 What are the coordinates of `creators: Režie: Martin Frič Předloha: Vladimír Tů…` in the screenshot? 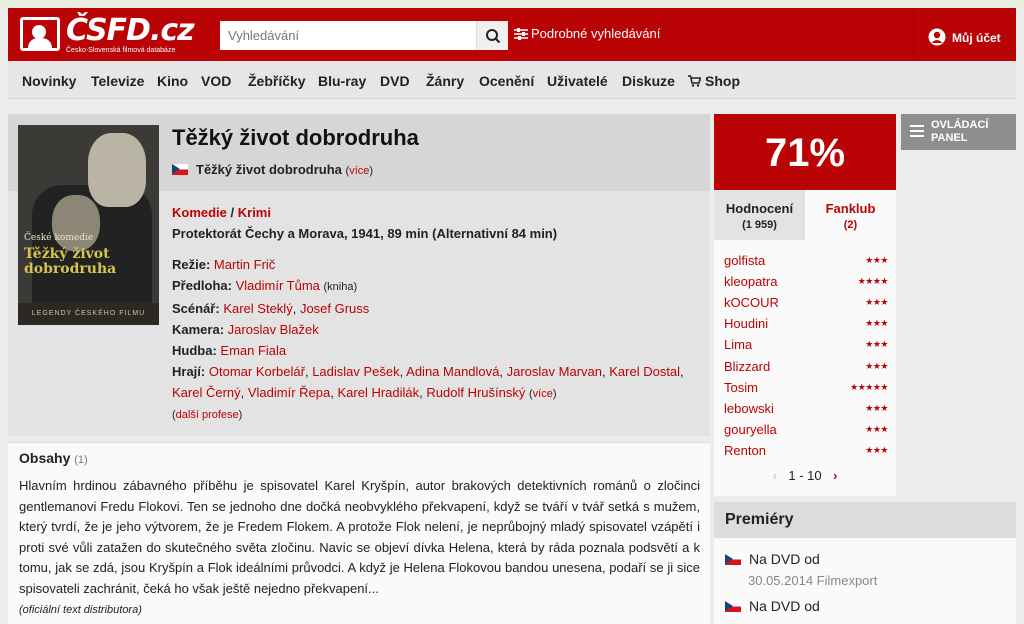 It's located at (432, 340).